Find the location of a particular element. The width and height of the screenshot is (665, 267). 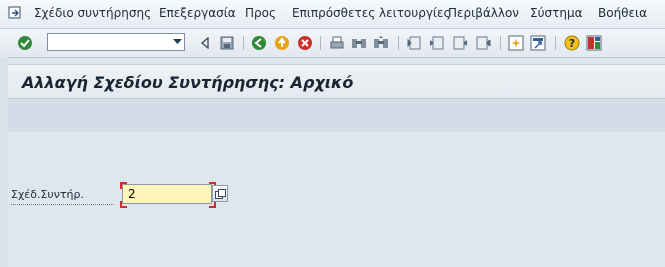

save-icon is located at coordinates (227, 43).